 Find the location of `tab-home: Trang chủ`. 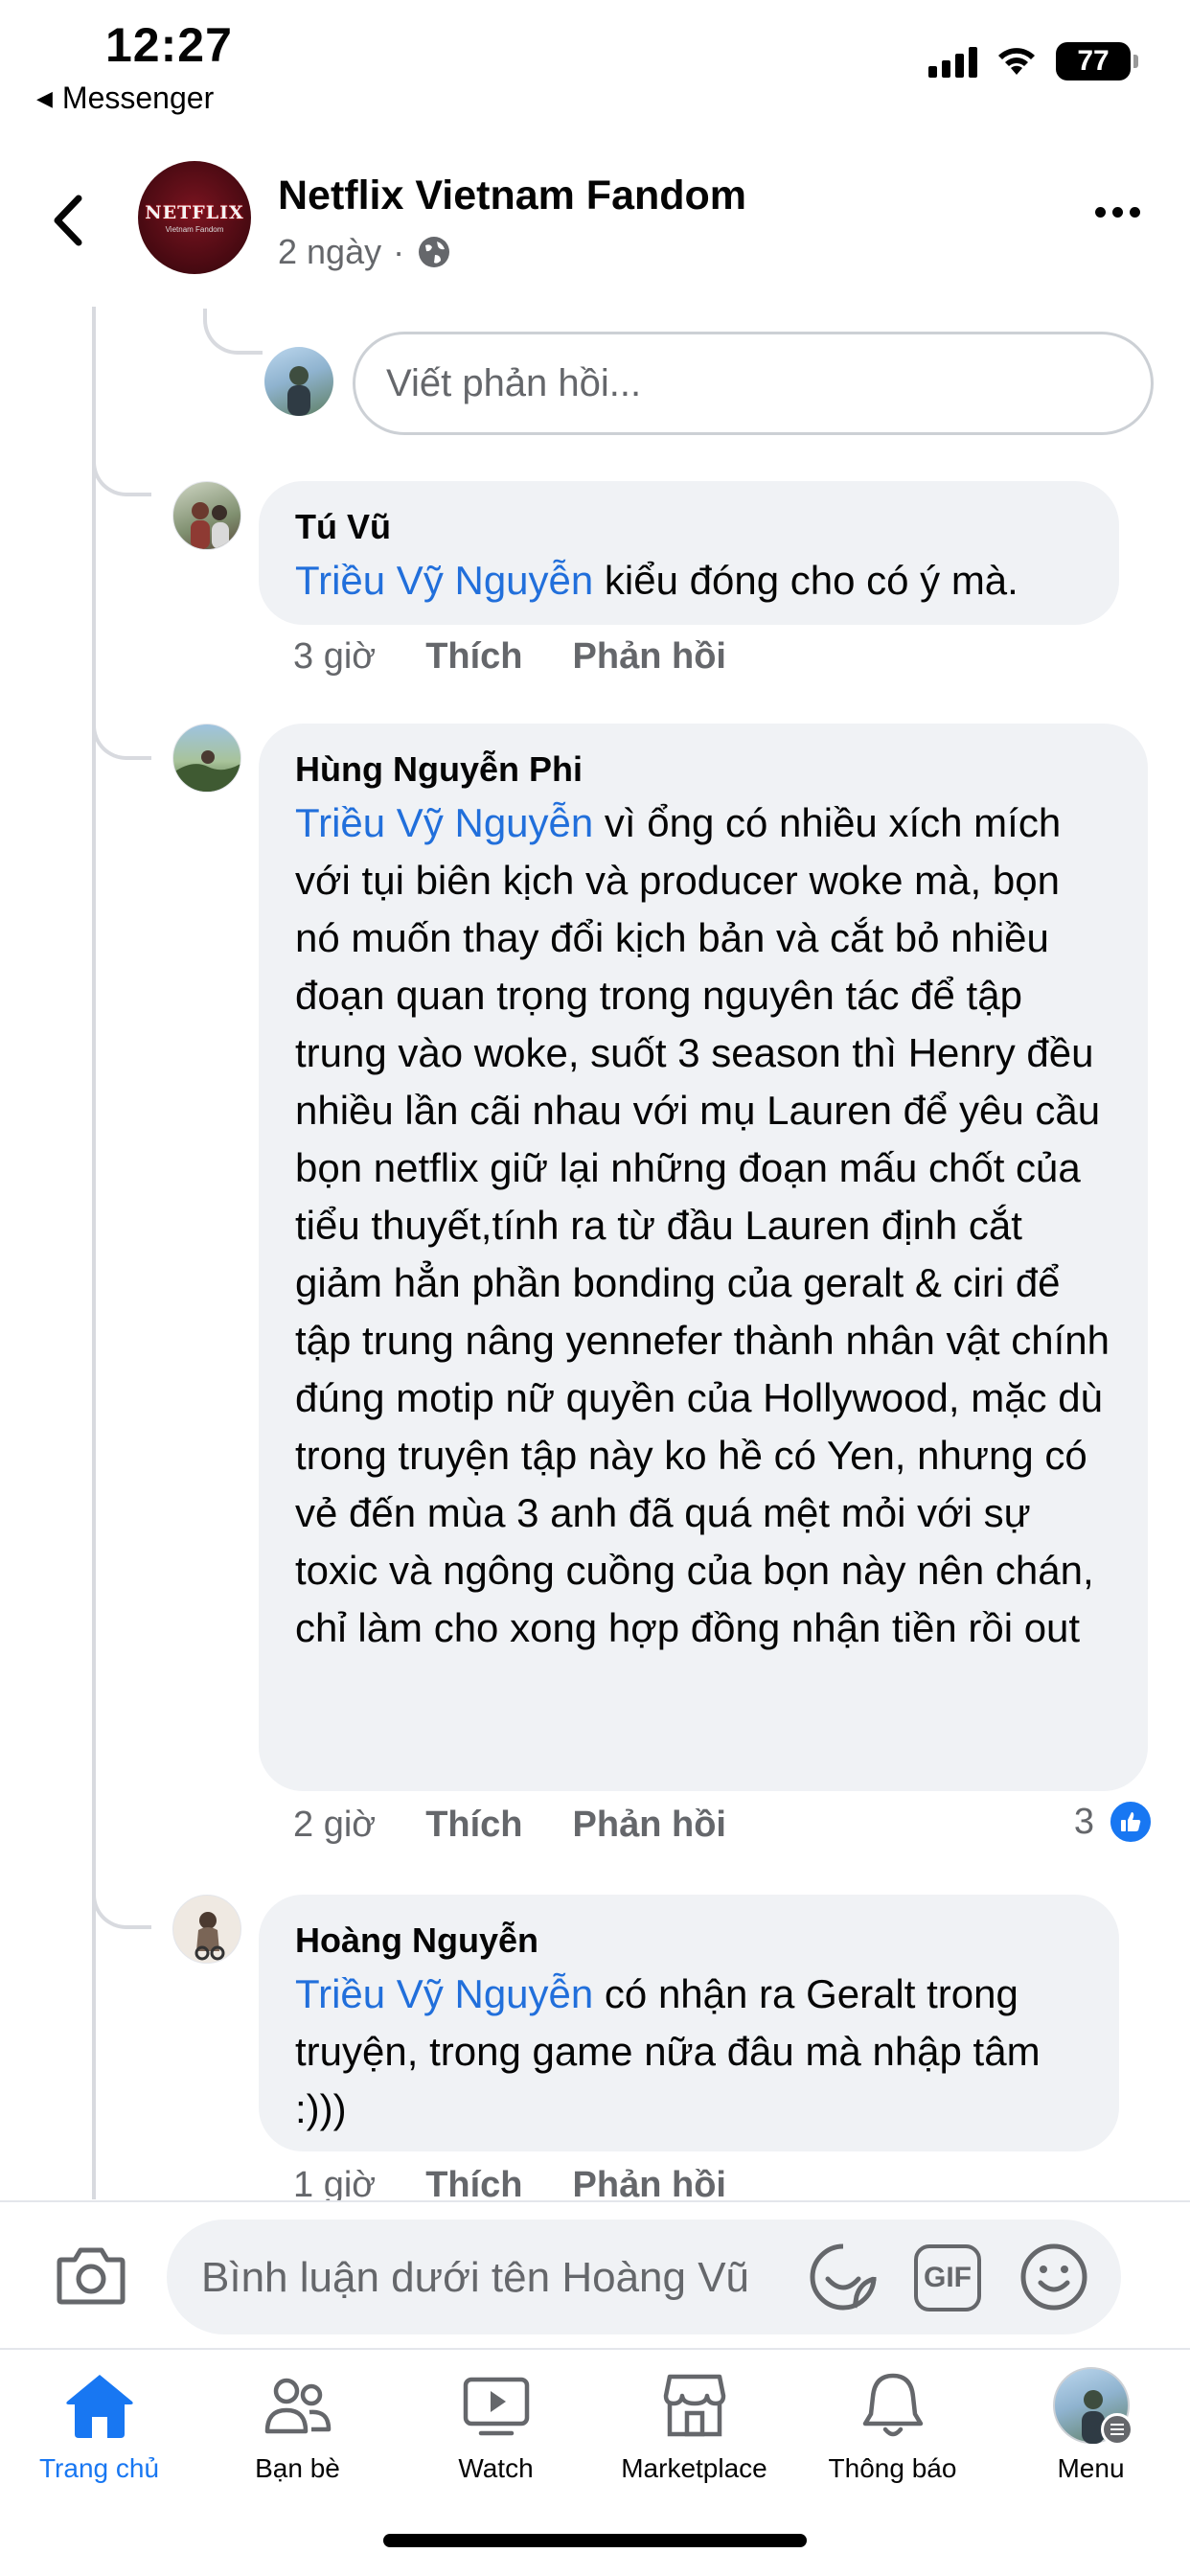

tab-home: Trang chủ is located at coordinates (99, 2422).